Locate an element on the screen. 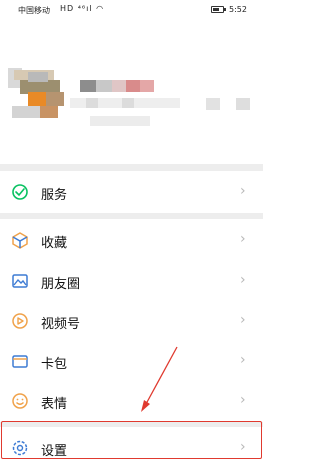 The width and height of the screenshot is (320, 469). menu-item-label: 服务 is located at coordinates (54, 195).